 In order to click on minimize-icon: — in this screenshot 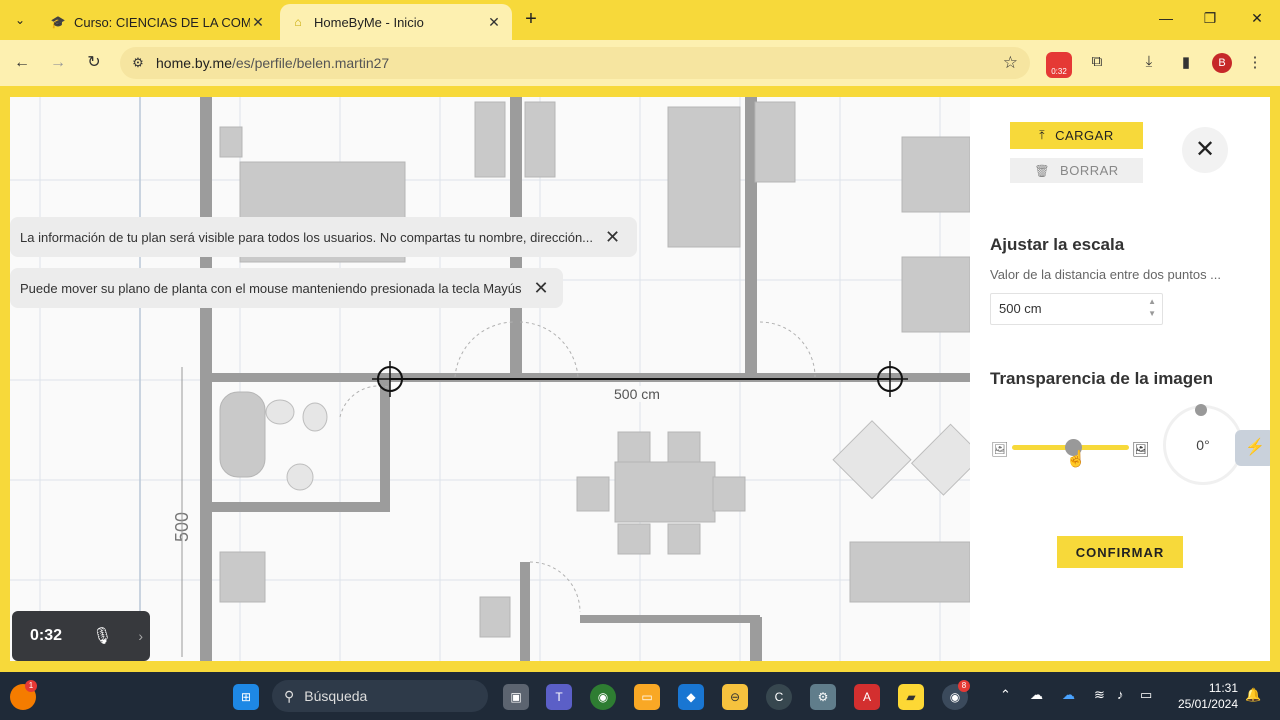, I will do `click(1166, 18)`.